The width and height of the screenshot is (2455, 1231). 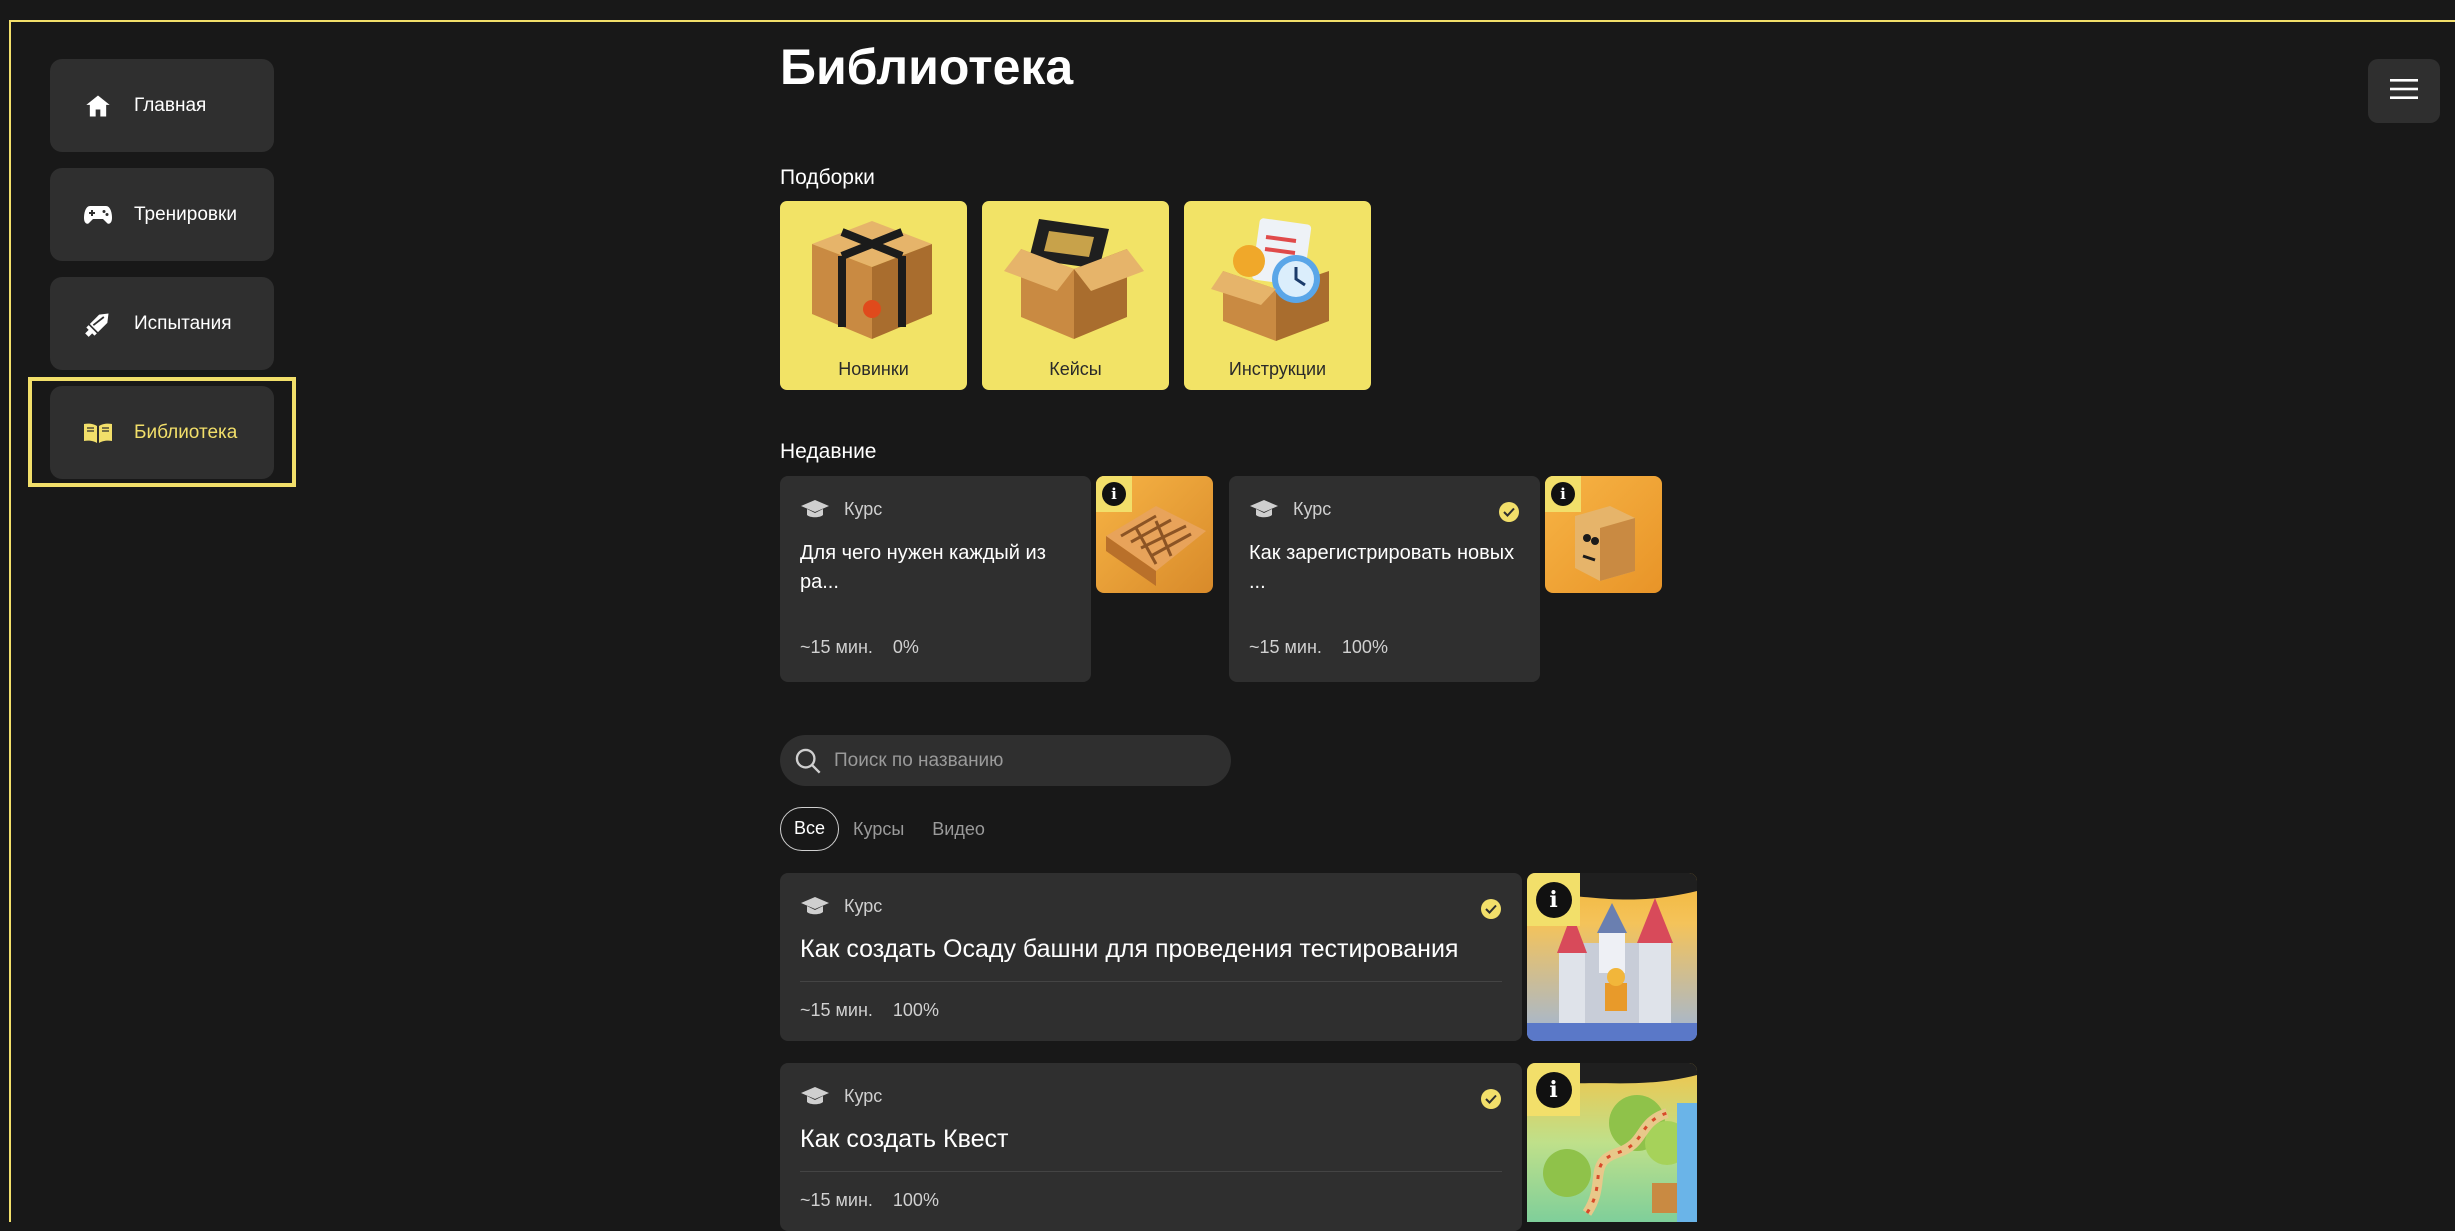 I want to click on sidebar-item-trainings: Тренировки, so click(x=162, y=214).